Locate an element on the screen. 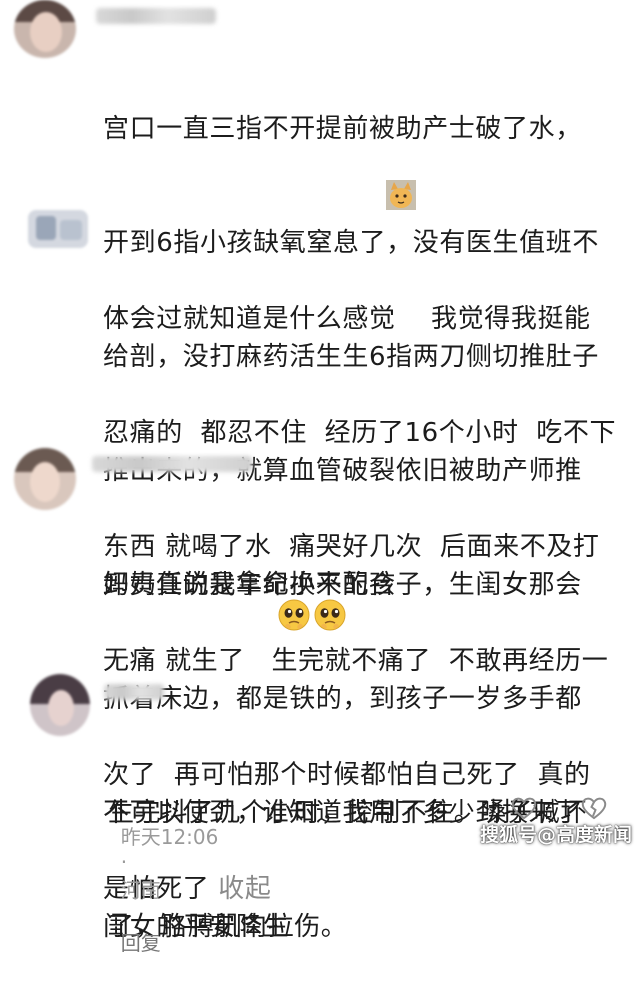 The image size is (640, 984). cat-face-emoji-icon is located at coordinates (401, 195).